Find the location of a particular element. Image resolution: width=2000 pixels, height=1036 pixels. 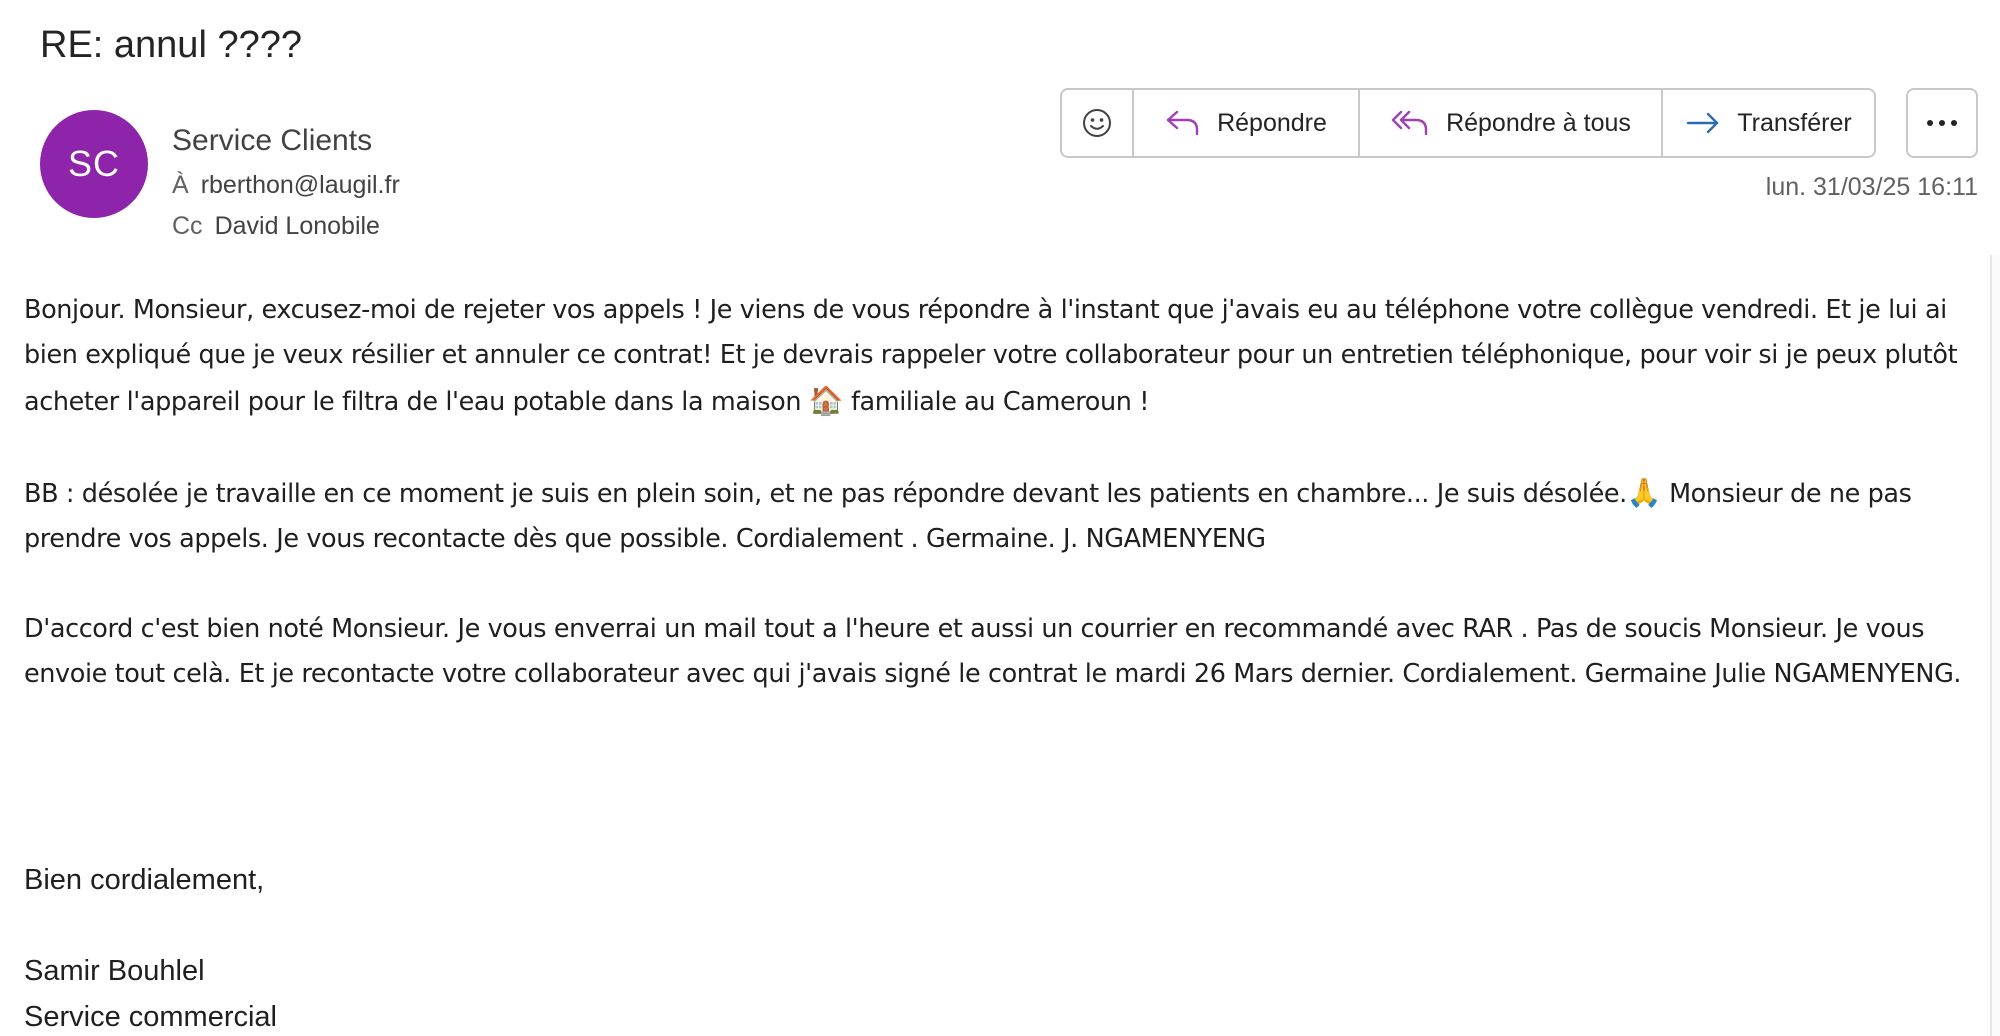

signature-greeting: Bien cordialement, is located at coordinates (144, 880).